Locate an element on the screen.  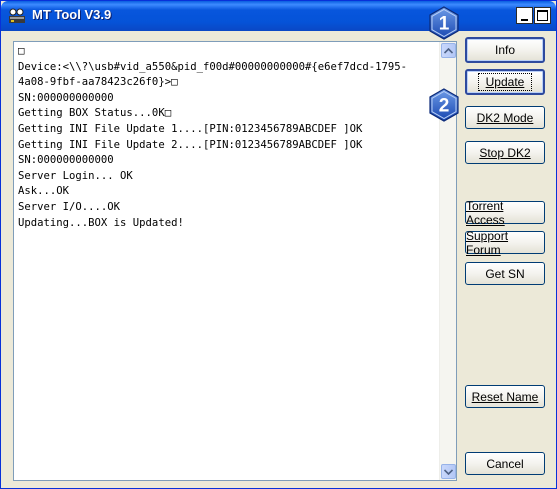
support-forum-button-label: Support Forum is located at coordinates (487, 242).